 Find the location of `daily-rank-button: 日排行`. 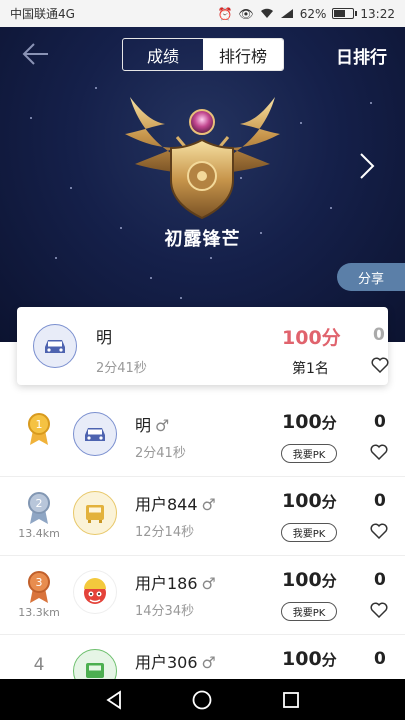

daily-rank-button: 日排行 is located at coordinates (361, 55).